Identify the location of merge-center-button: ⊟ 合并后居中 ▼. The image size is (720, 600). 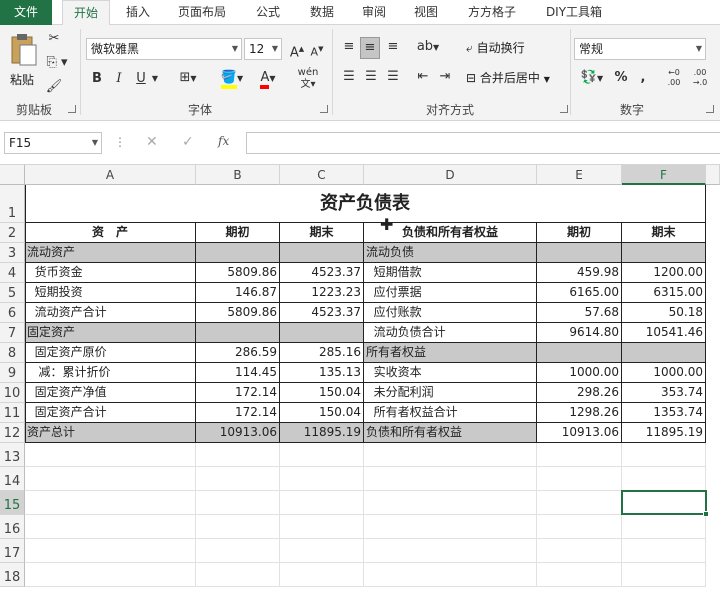
(516, 78).